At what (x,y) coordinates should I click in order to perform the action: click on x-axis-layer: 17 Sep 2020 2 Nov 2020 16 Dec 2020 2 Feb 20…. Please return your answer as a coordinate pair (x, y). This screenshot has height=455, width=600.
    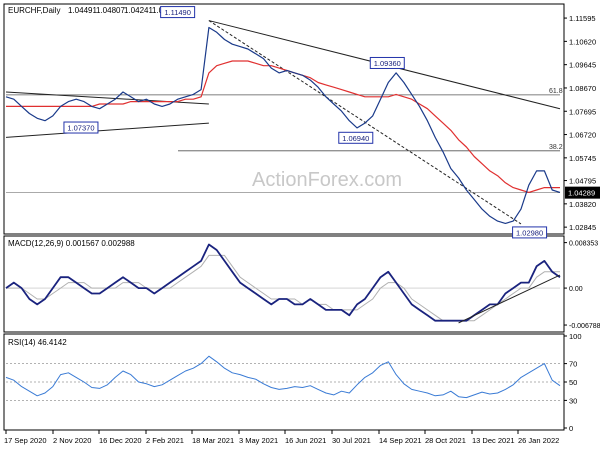
    Looking at the image, I should click on (281, 437).